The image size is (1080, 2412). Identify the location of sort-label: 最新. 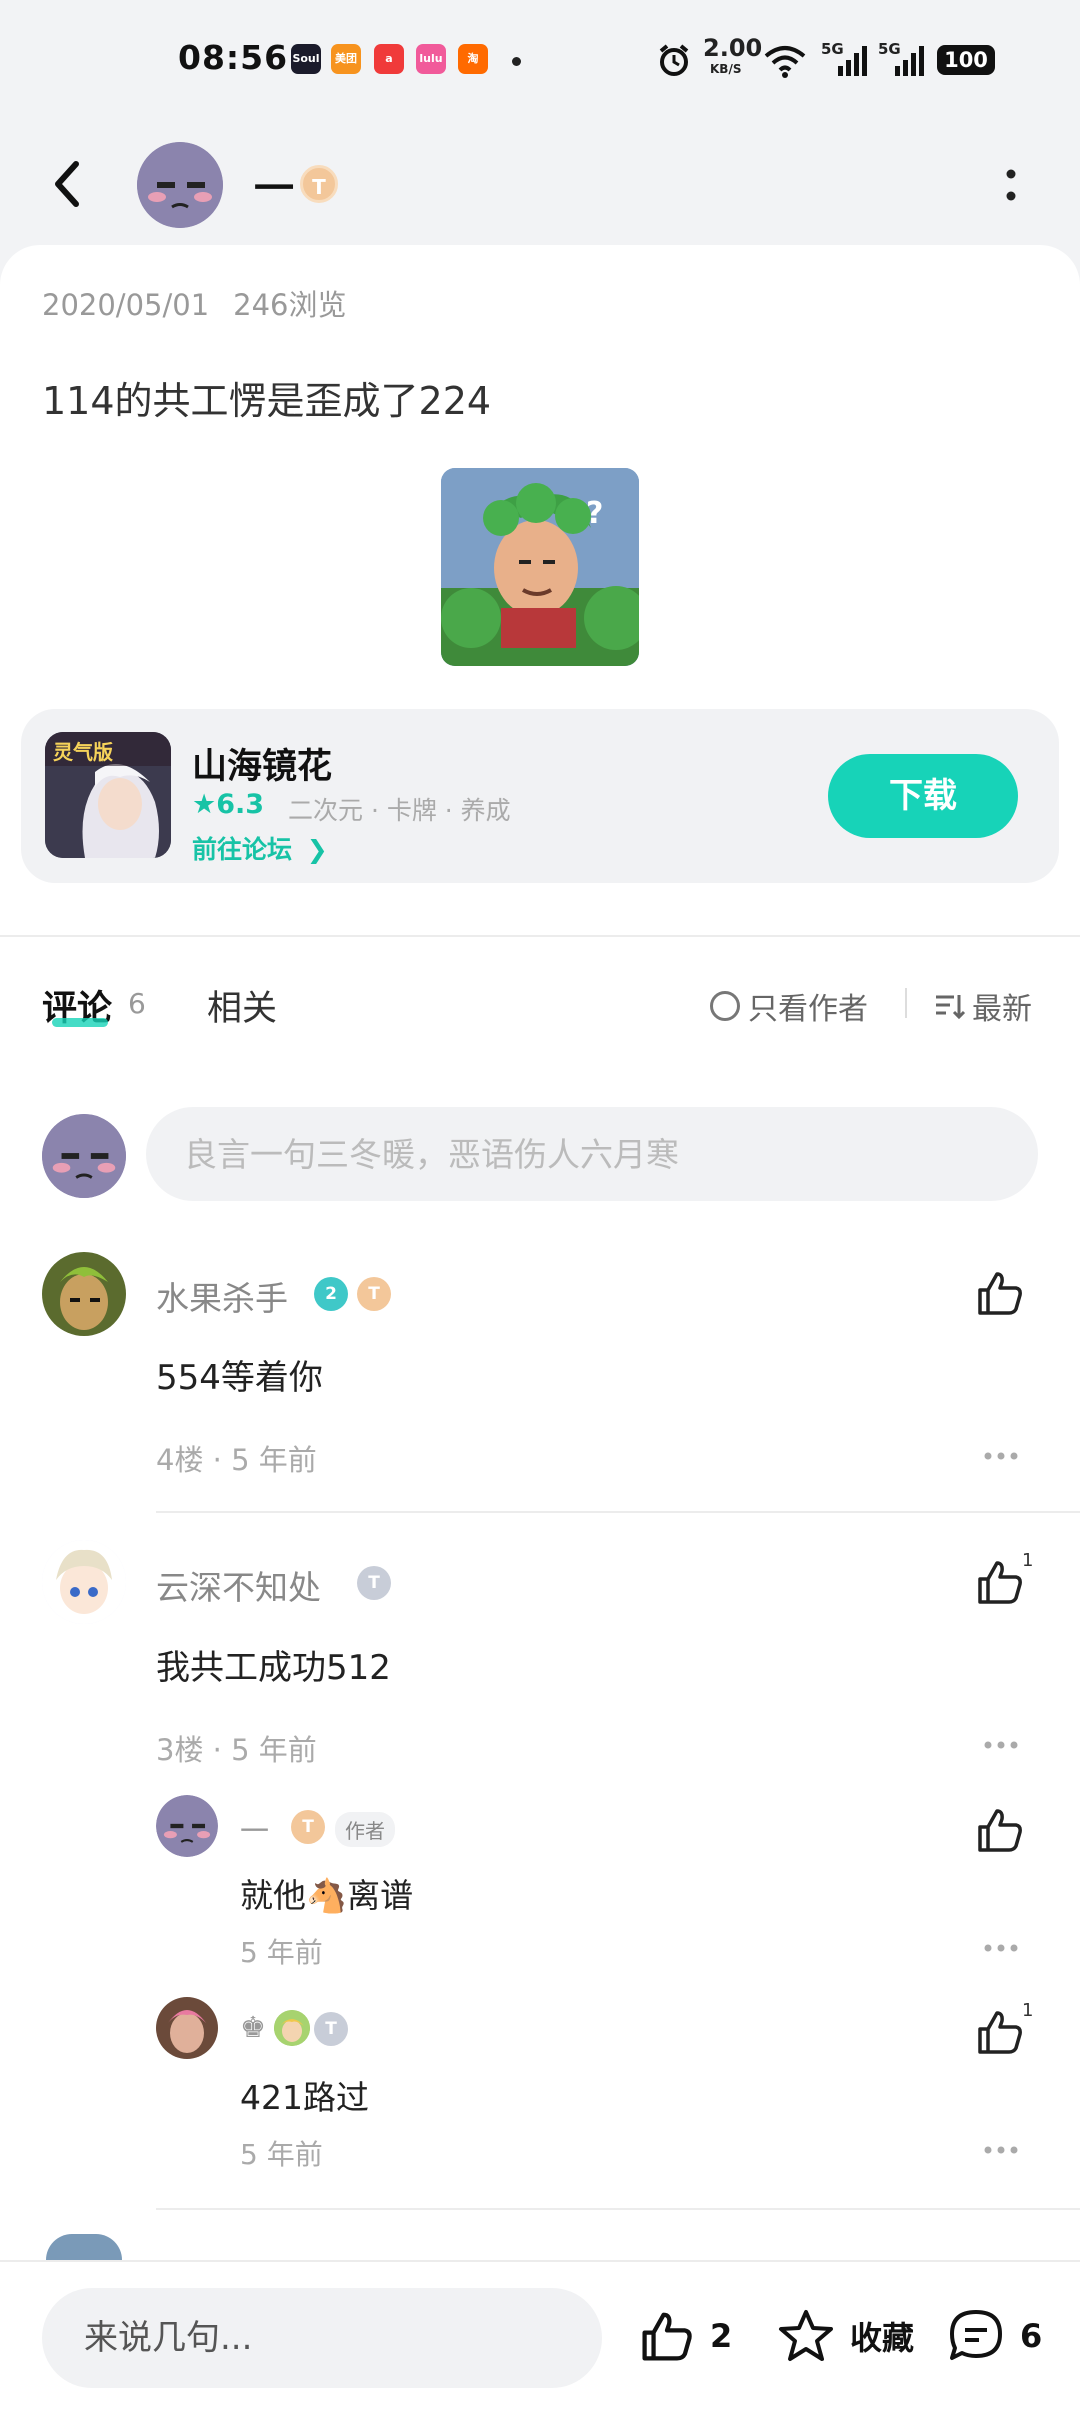
(1002, 1009).